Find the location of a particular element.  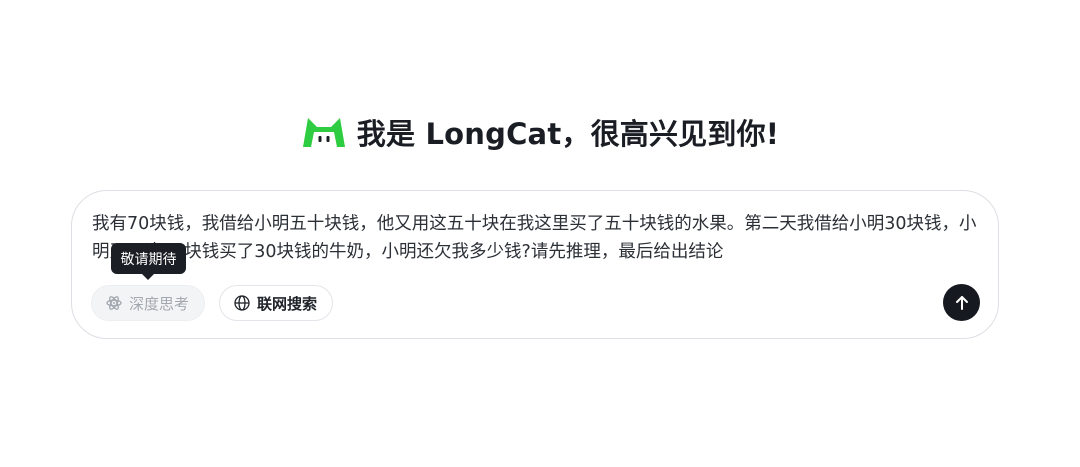

deep-think-label: 深度思考 is located at coordinates (159, 303).